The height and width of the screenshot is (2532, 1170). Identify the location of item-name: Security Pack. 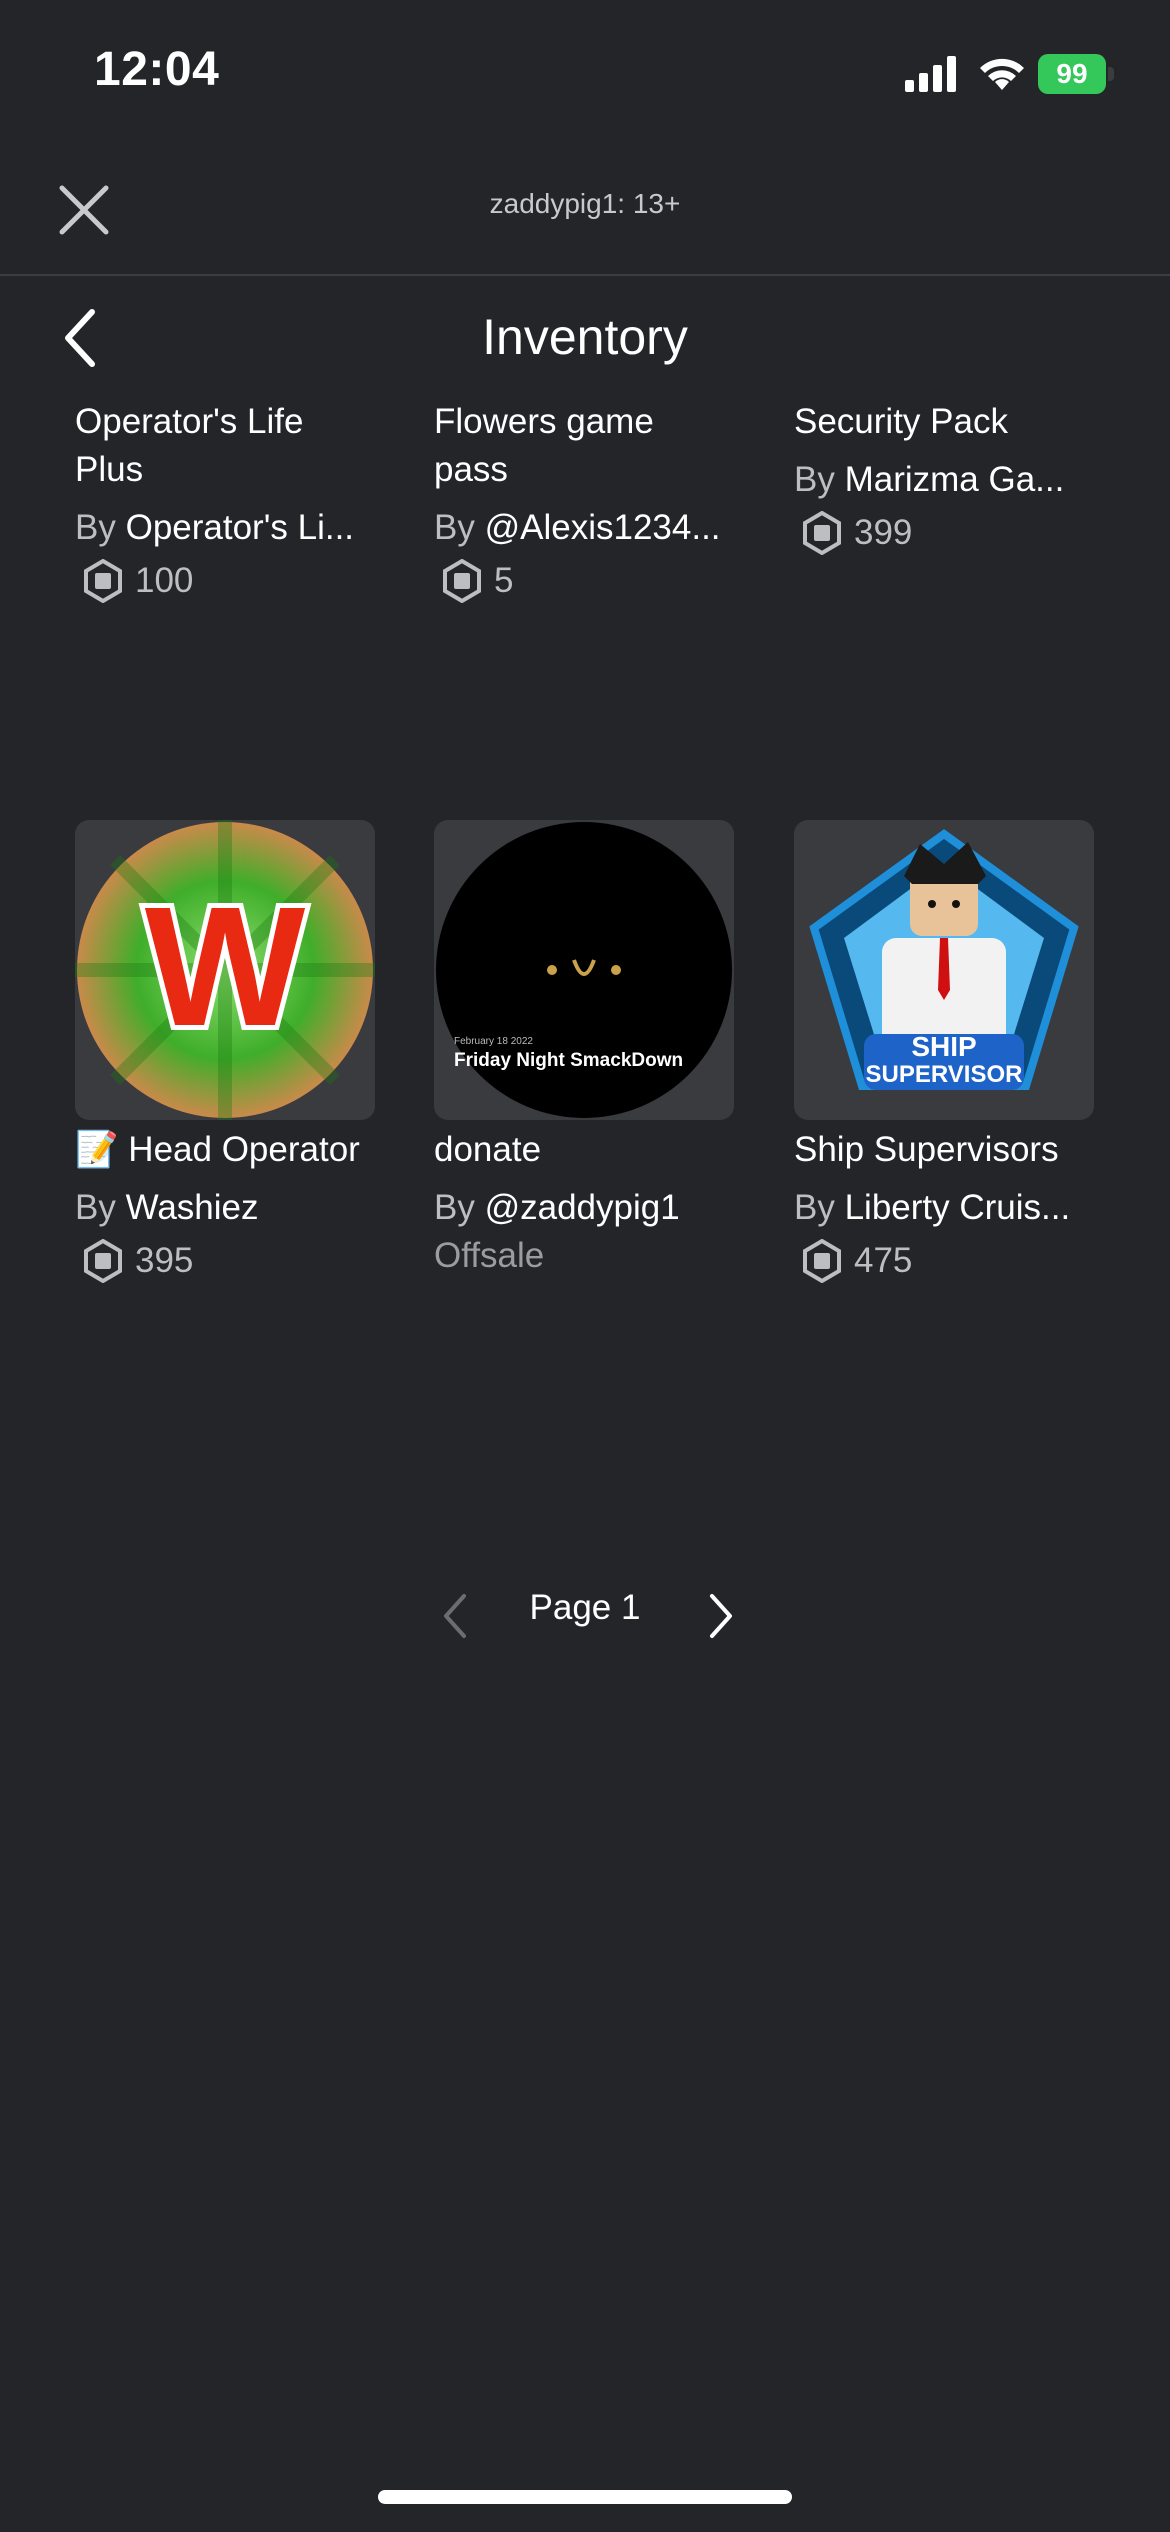
(901, 421).